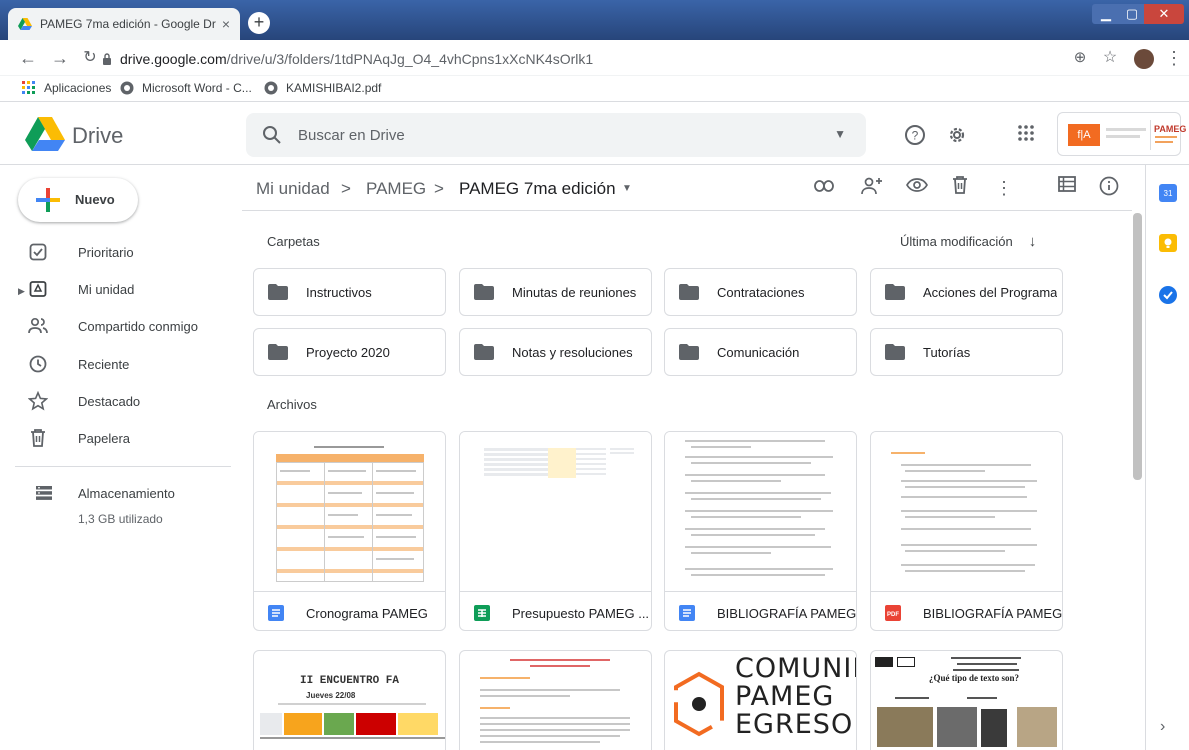 This screenshot has width=1189, height=750. What do you see at coordinates (124, 24) in the screenshot?
I see `browser-tab: PAMEG 7ma edición - Google Dr ×` at bounding box center [124, 24].